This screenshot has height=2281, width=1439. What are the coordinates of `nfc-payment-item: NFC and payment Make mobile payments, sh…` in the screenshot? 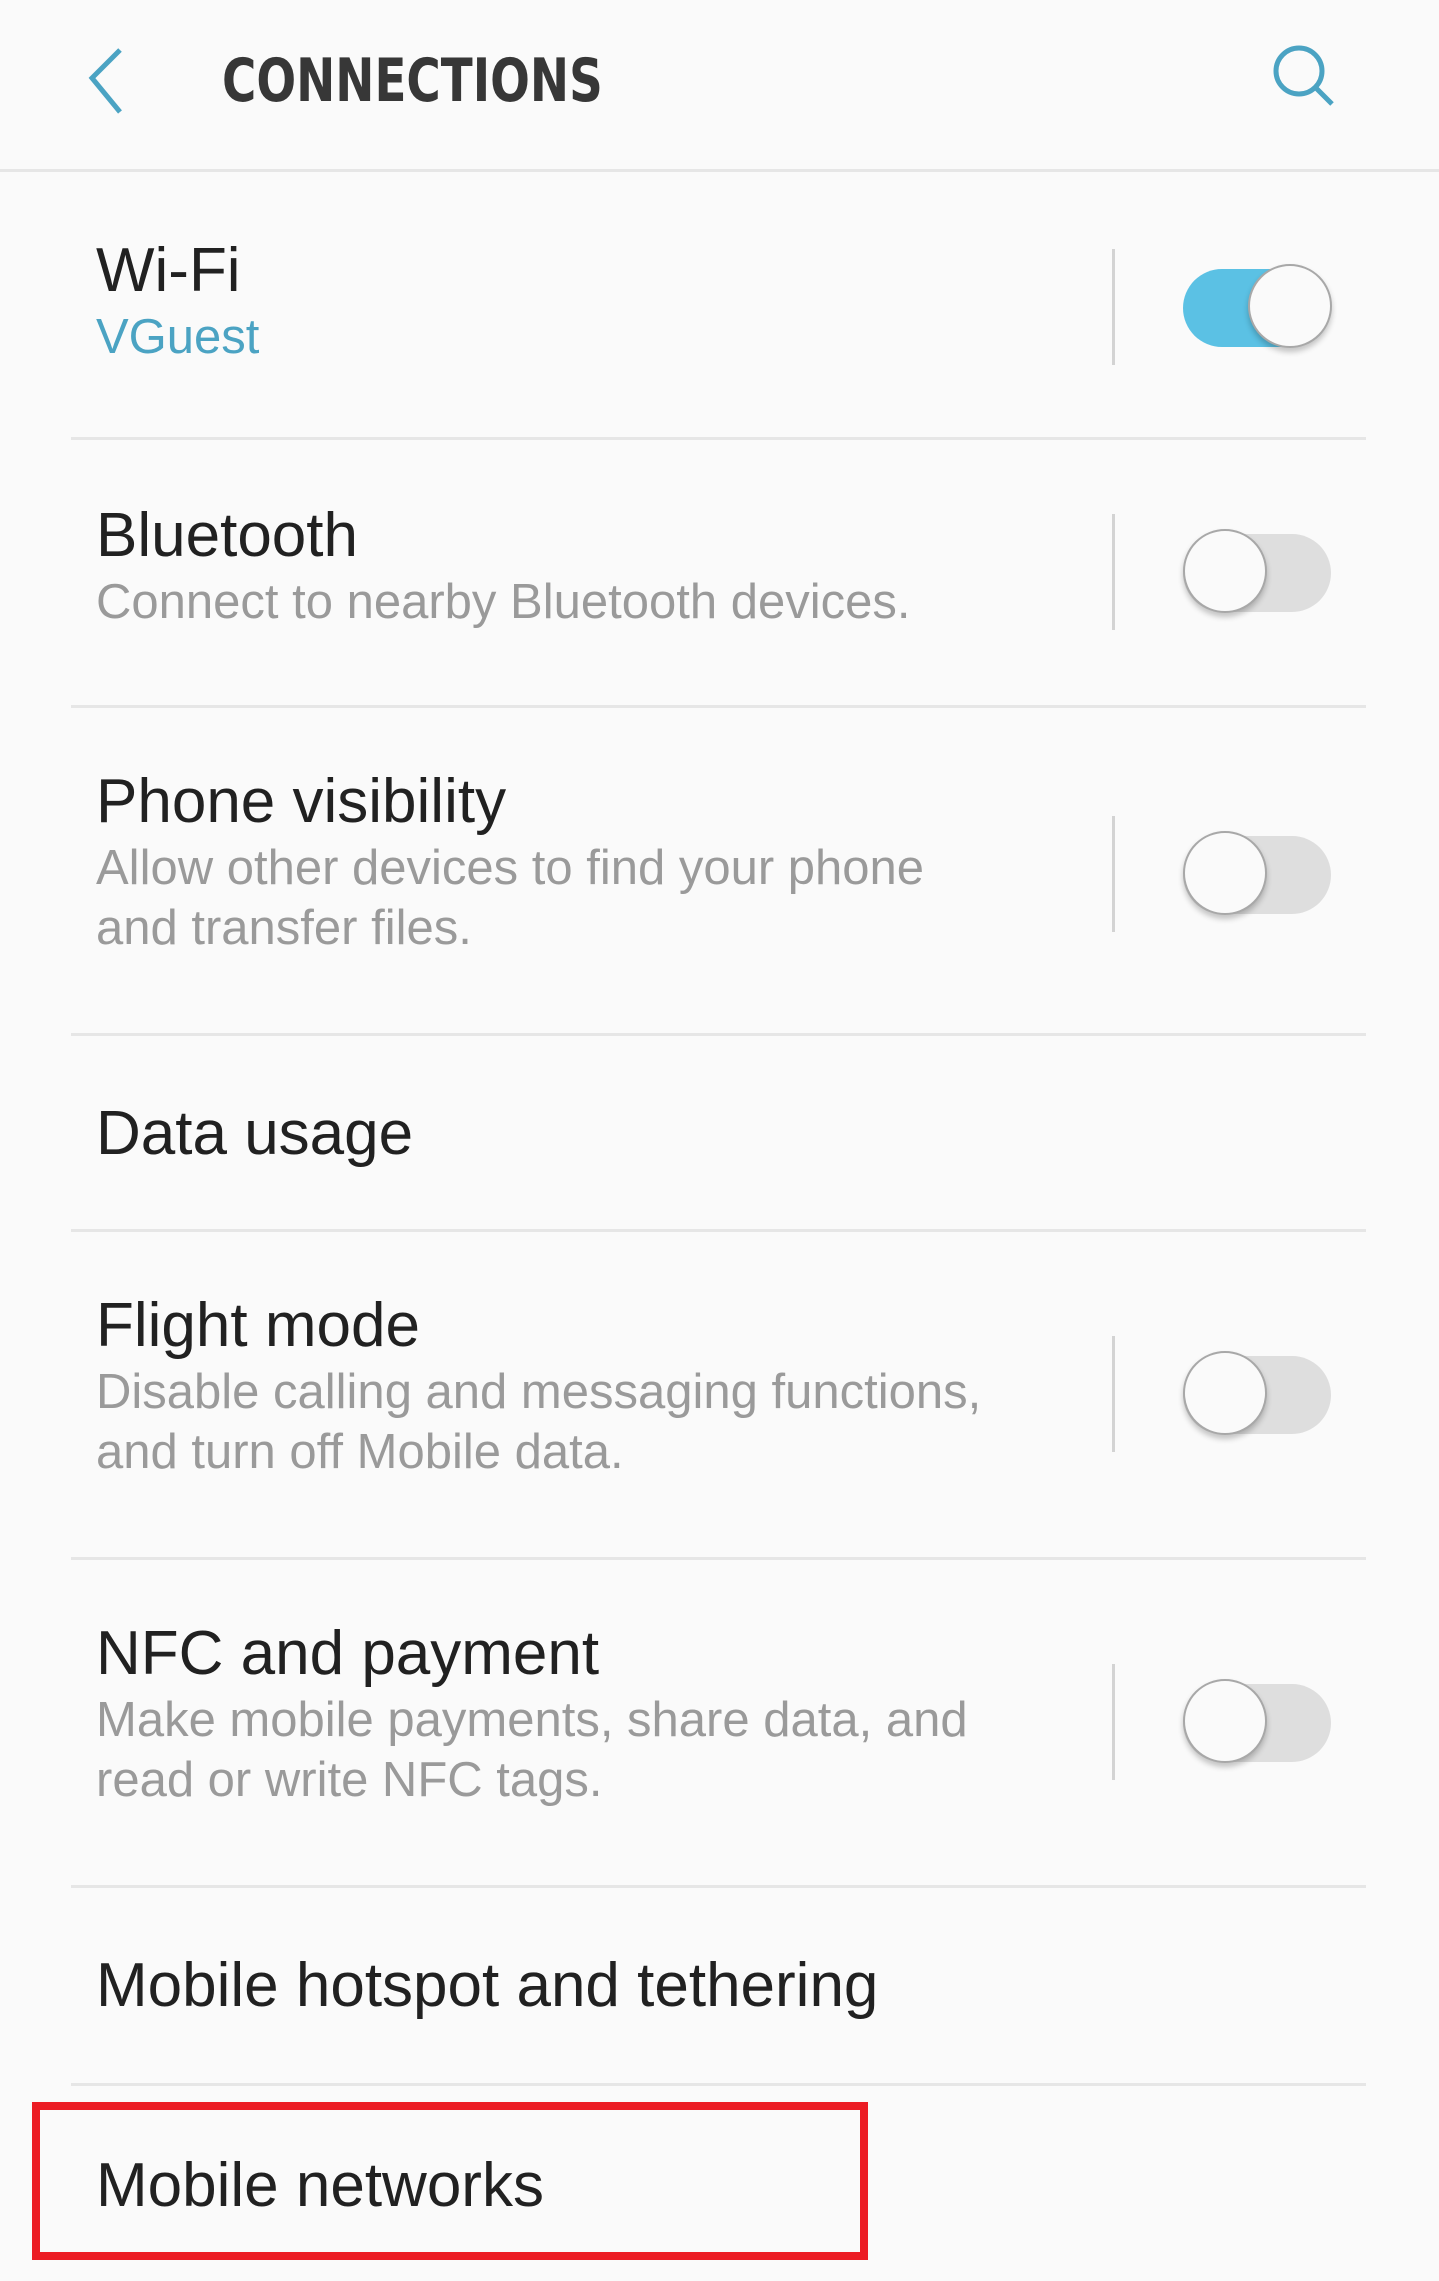 It's located at (719, 1724).